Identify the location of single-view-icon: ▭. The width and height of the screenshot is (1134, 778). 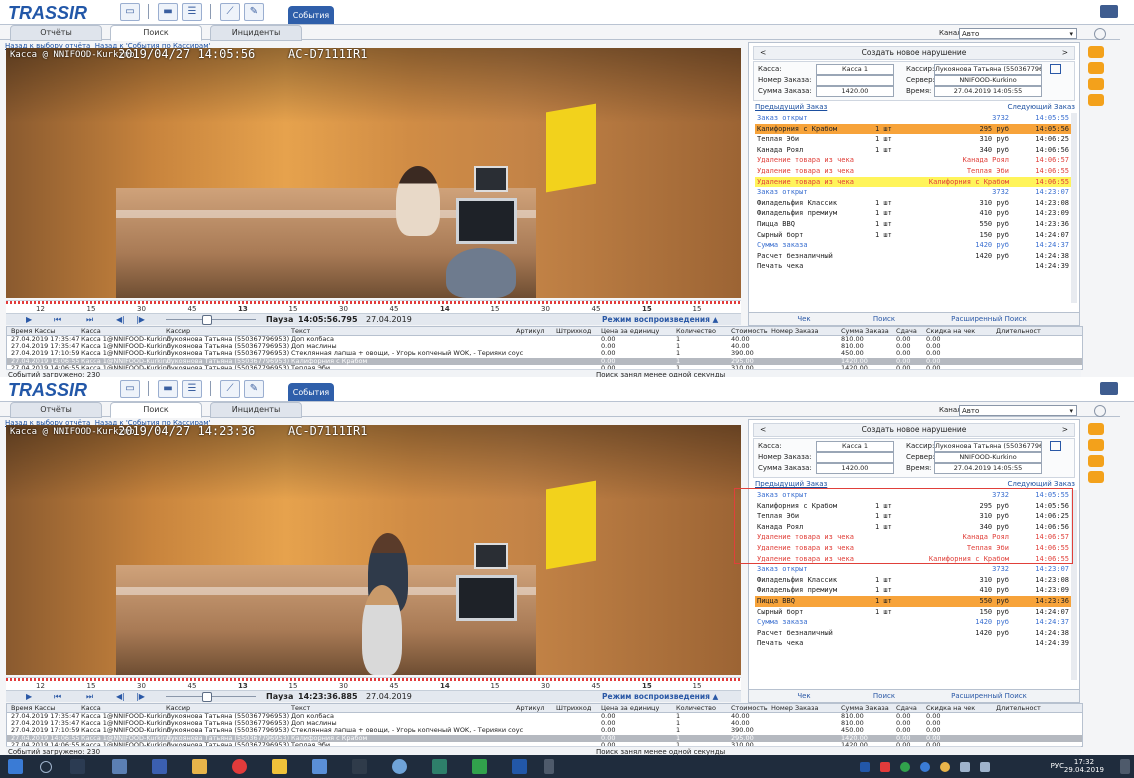
(130, 389).